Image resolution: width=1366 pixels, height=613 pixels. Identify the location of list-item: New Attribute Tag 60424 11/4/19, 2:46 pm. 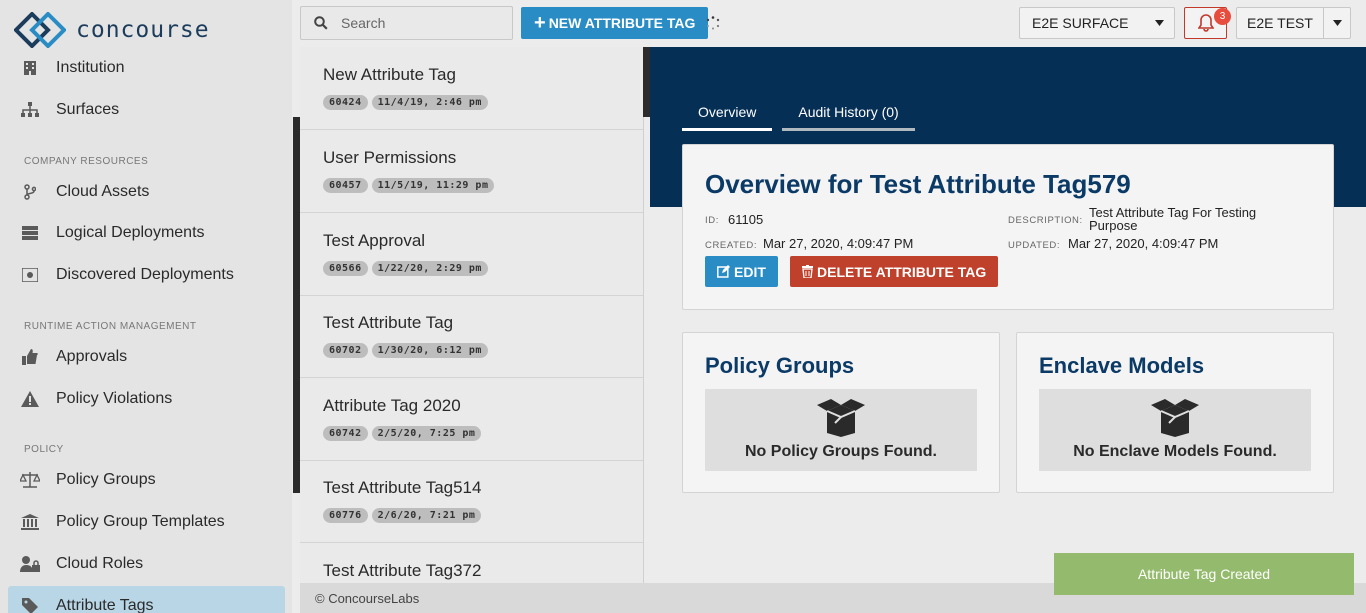
(471, 88).